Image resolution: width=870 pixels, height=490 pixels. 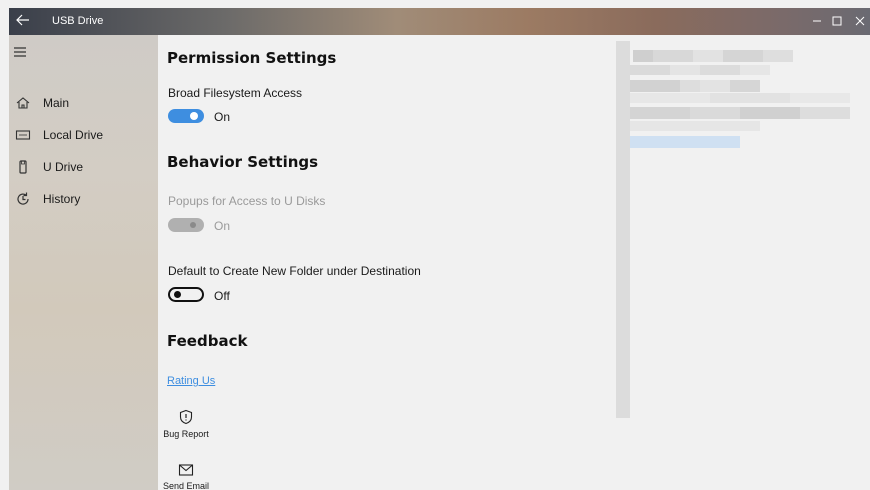 I want to click on bug-report-button: Bug Report, so click(x=186, y=424).